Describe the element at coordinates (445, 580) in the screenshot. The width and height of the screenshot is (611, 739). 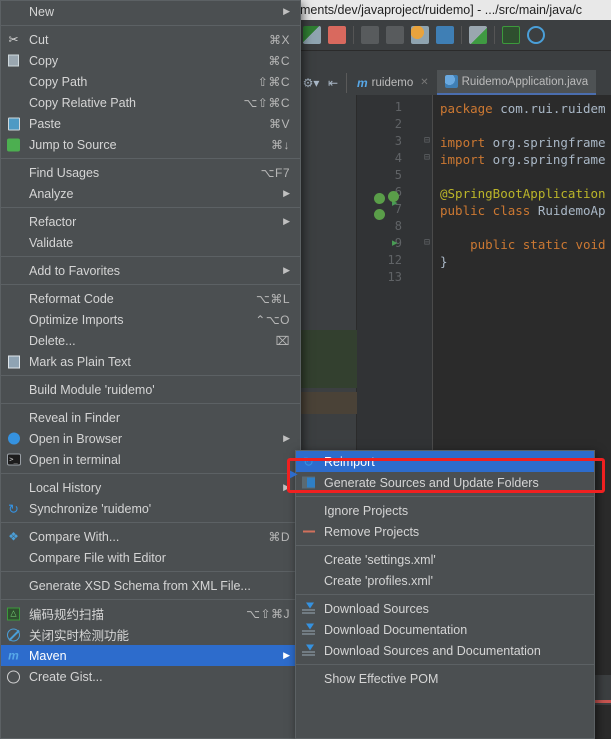
I see `menu-item-create-profiles-xml: Create 'profiles.xml'` at that location.